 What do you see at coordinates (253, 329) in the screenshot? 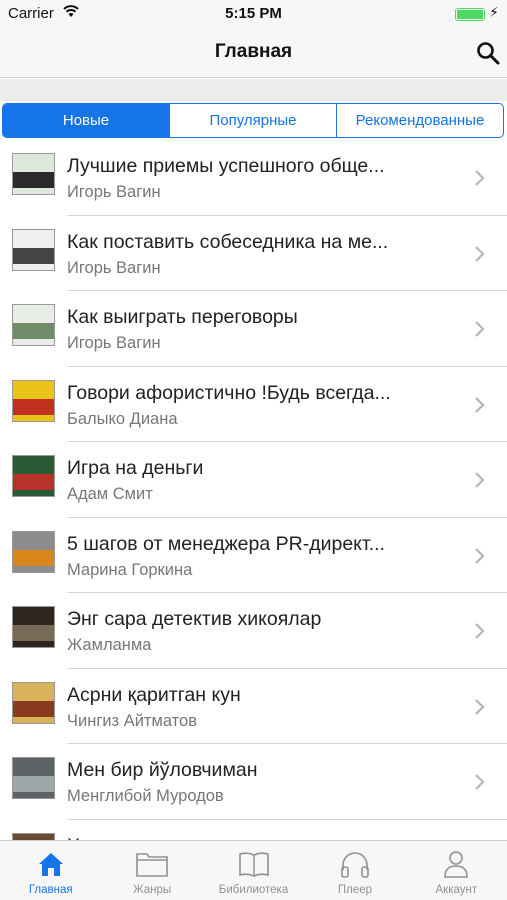
I see `book-row: Как выиграть переговоры Игорь Вагин` at bounding box center [253, 329].